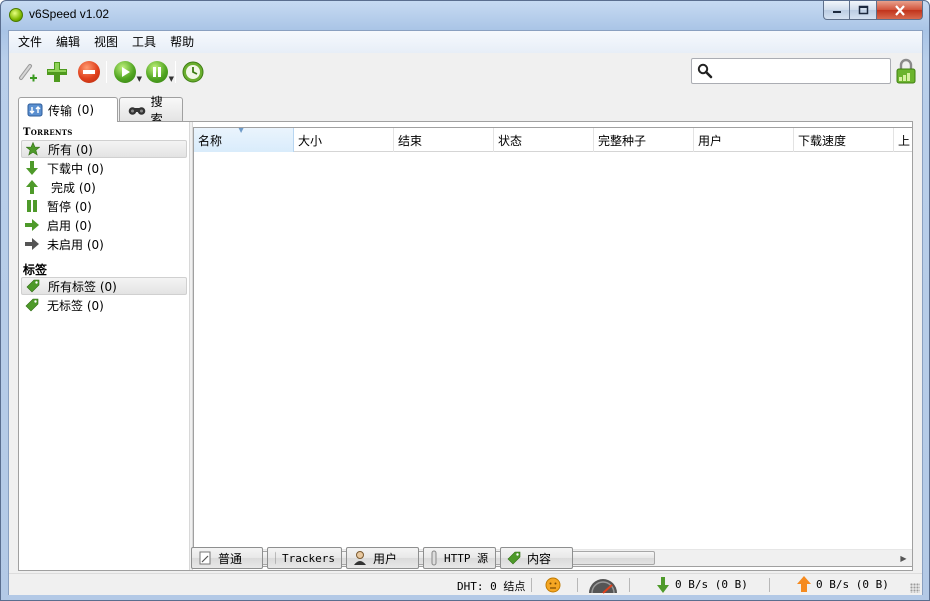 This screenshot has width=930, height=601. What do you see at coordinates (663, 585) in the screenshot?
I see `download-speed-icon` at bounding box center [663, 585].